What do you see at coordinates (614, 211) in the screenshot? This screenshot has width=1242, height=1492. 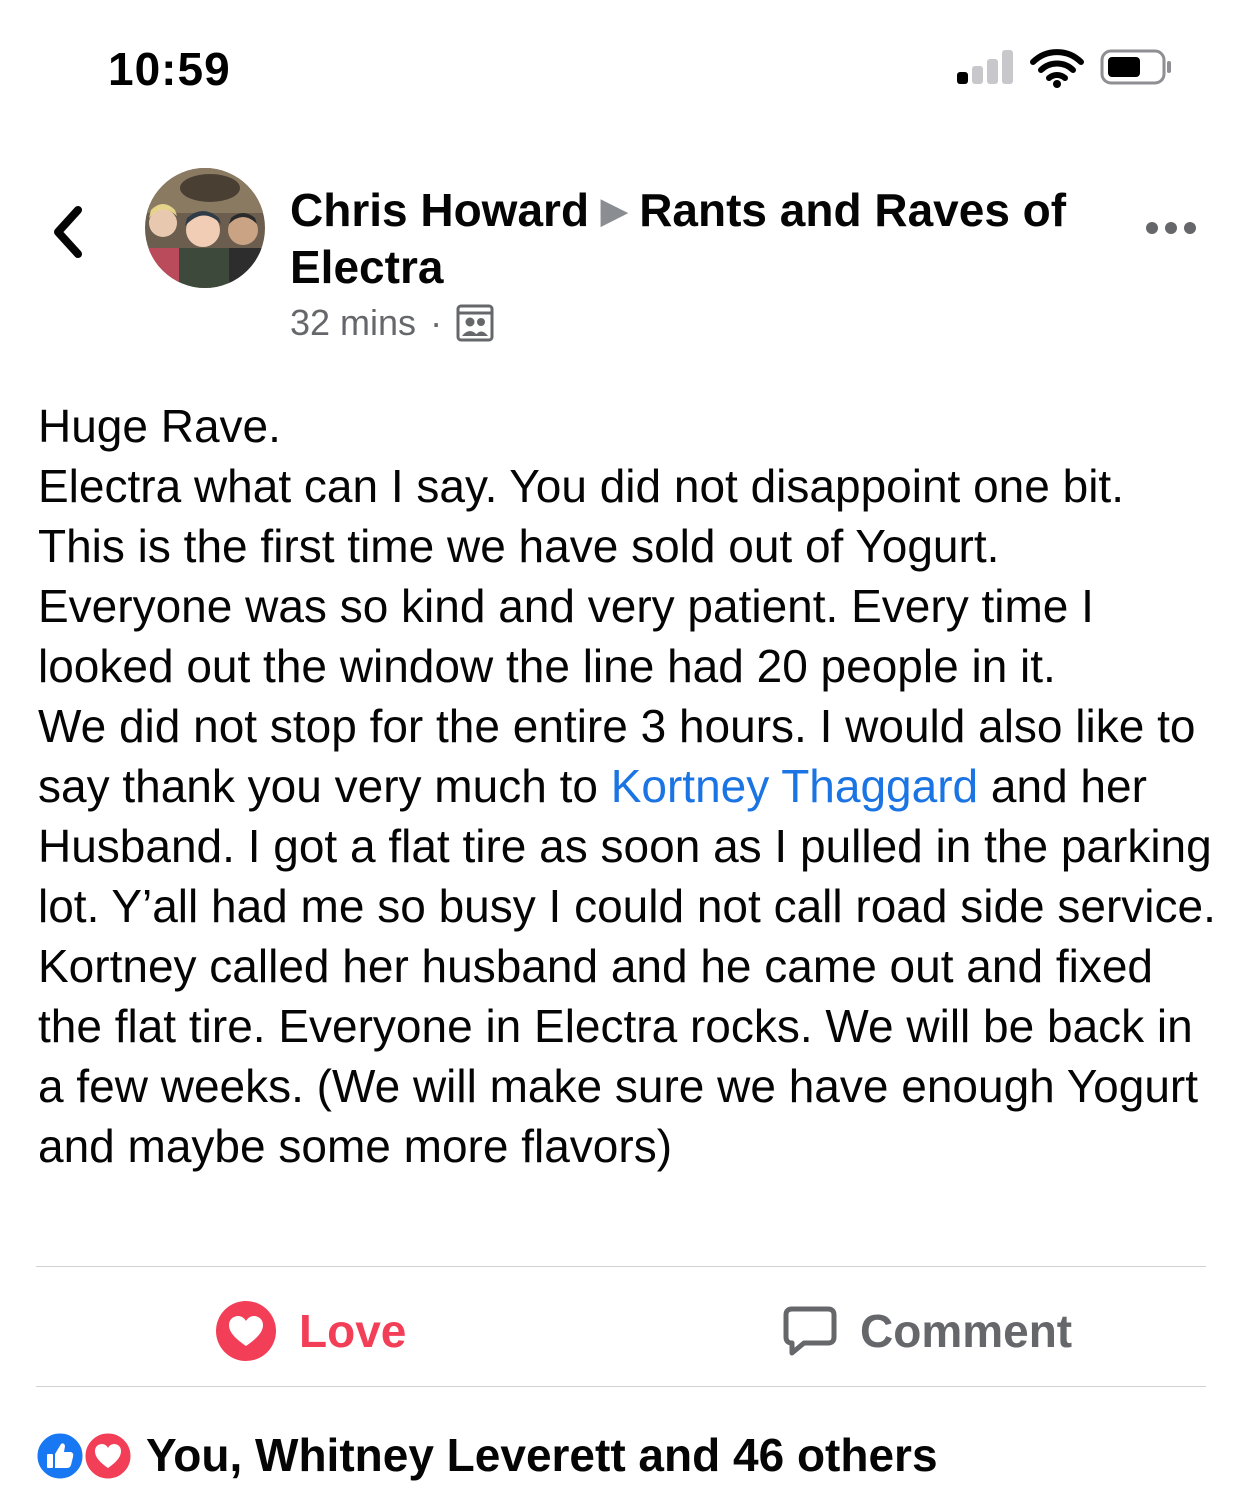 I see `triangle-right-icon: ▶` at bounding box center [614, 211].